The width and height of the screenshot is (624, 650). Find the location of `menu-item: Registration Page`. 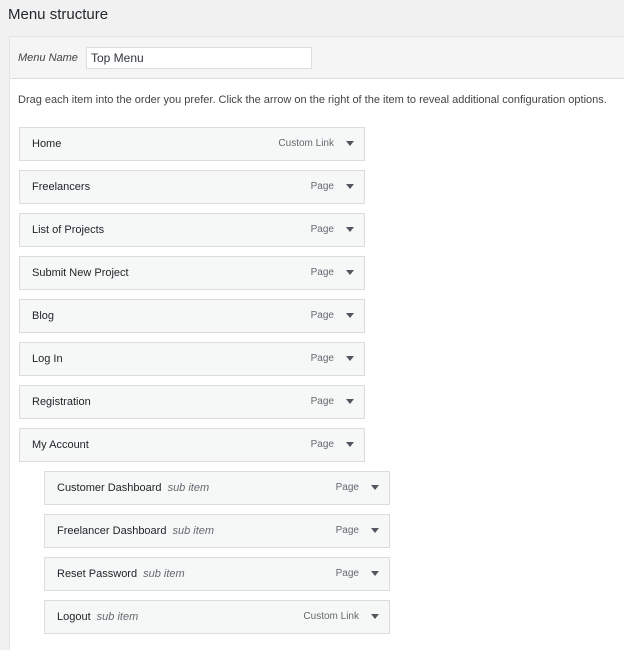

menu-item: Registration Page is located at coordinates (192, 402).